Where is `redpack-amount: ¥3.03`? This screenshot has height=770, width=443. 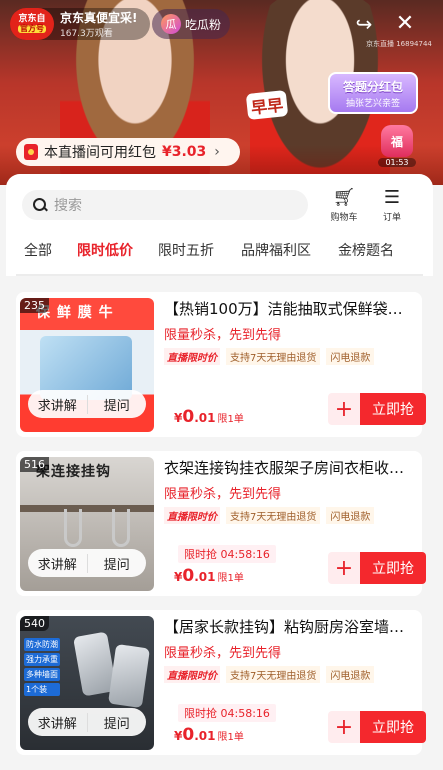
redpack-amount: ¥3.03 is located at coordinates (184, 152).